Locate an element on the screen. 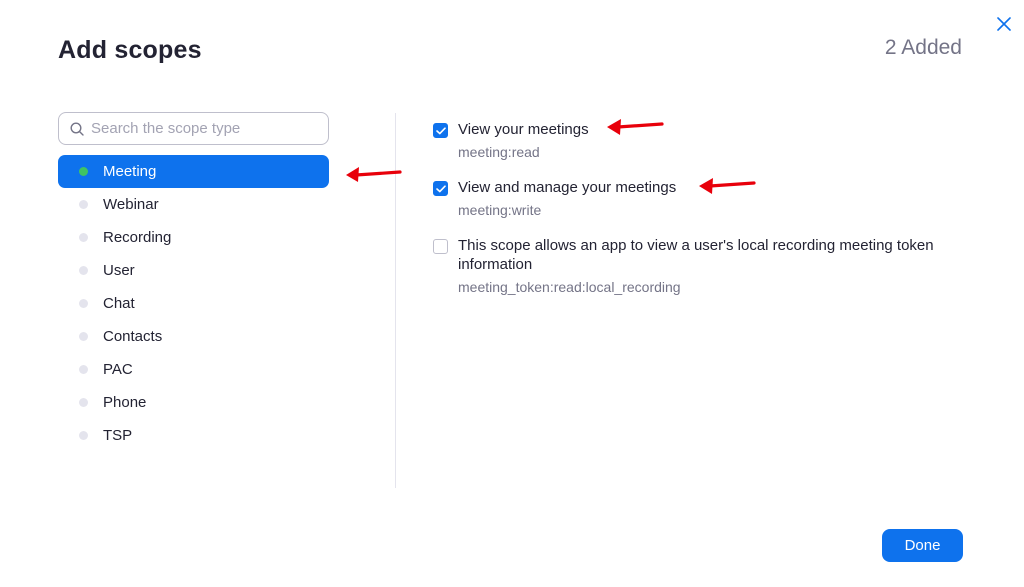 This screenshot has width=1024, height=587. scope-code: meeting:read is located at coordinates (499, 152).